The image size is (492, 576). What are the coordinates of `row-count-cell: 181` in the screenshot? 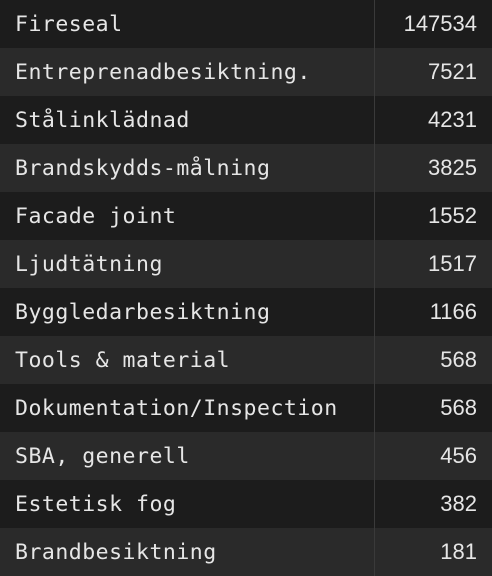 It's located at (458, 551).